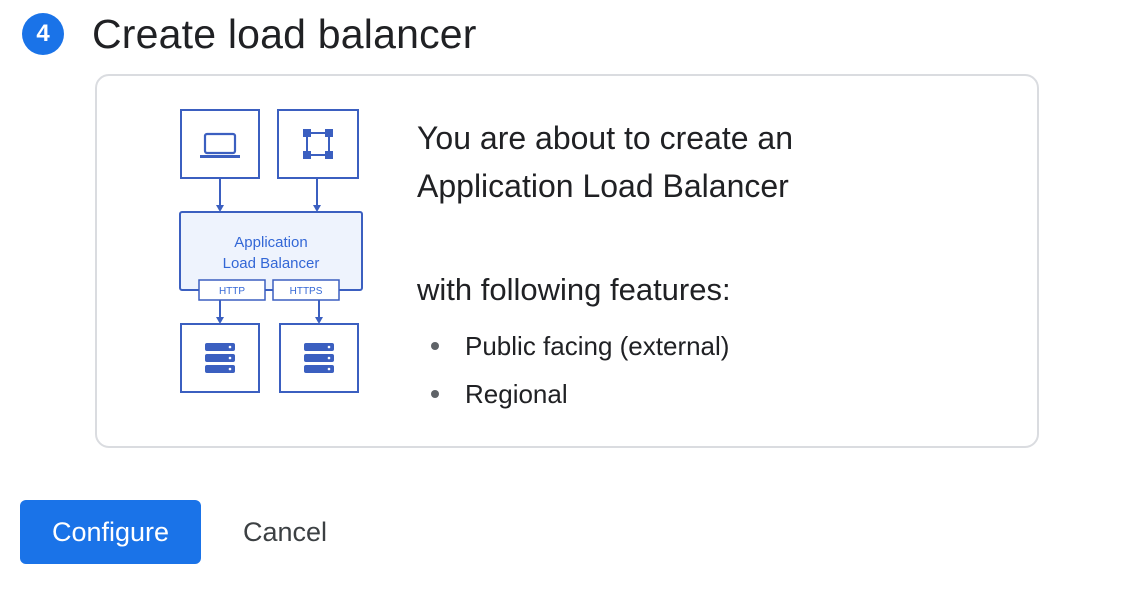  What do you see at coordinates (712, 394) in the screenshot?
I see `list-item: Regional` at bounding box center [712, 394].